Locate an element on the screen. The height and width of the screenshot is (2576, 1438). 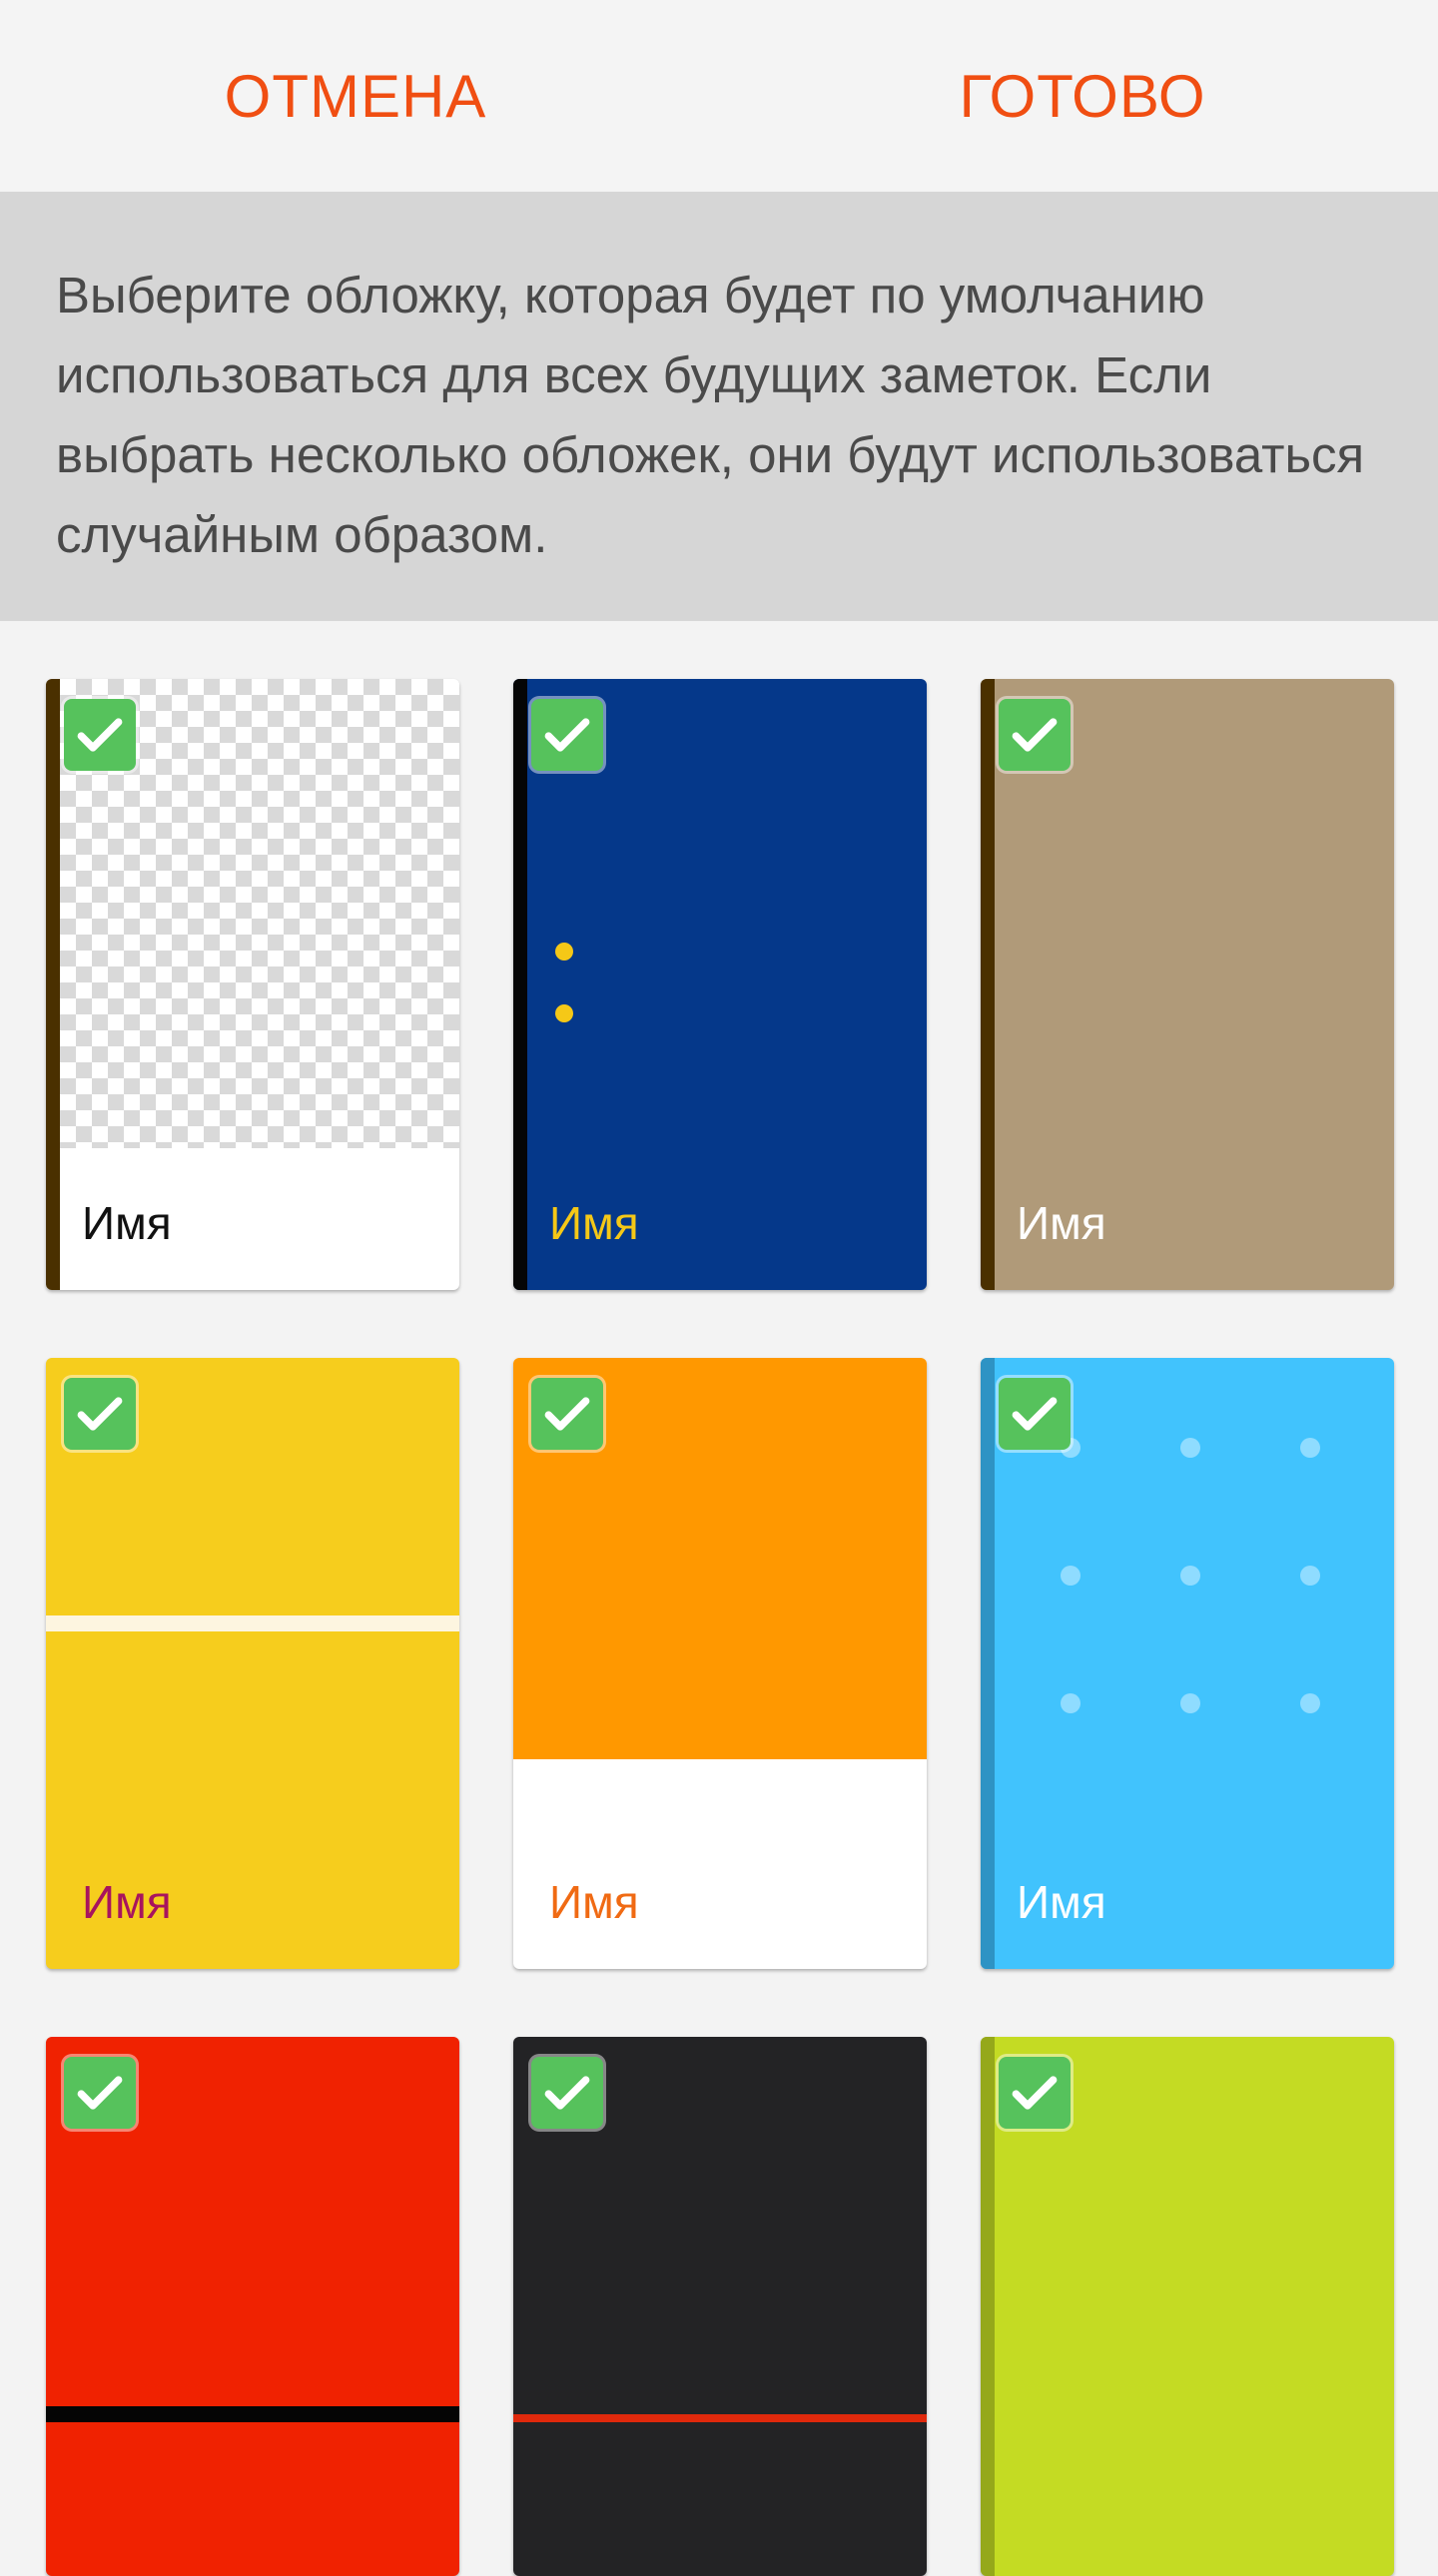
cover-black is located at coordinates (720, 2306).